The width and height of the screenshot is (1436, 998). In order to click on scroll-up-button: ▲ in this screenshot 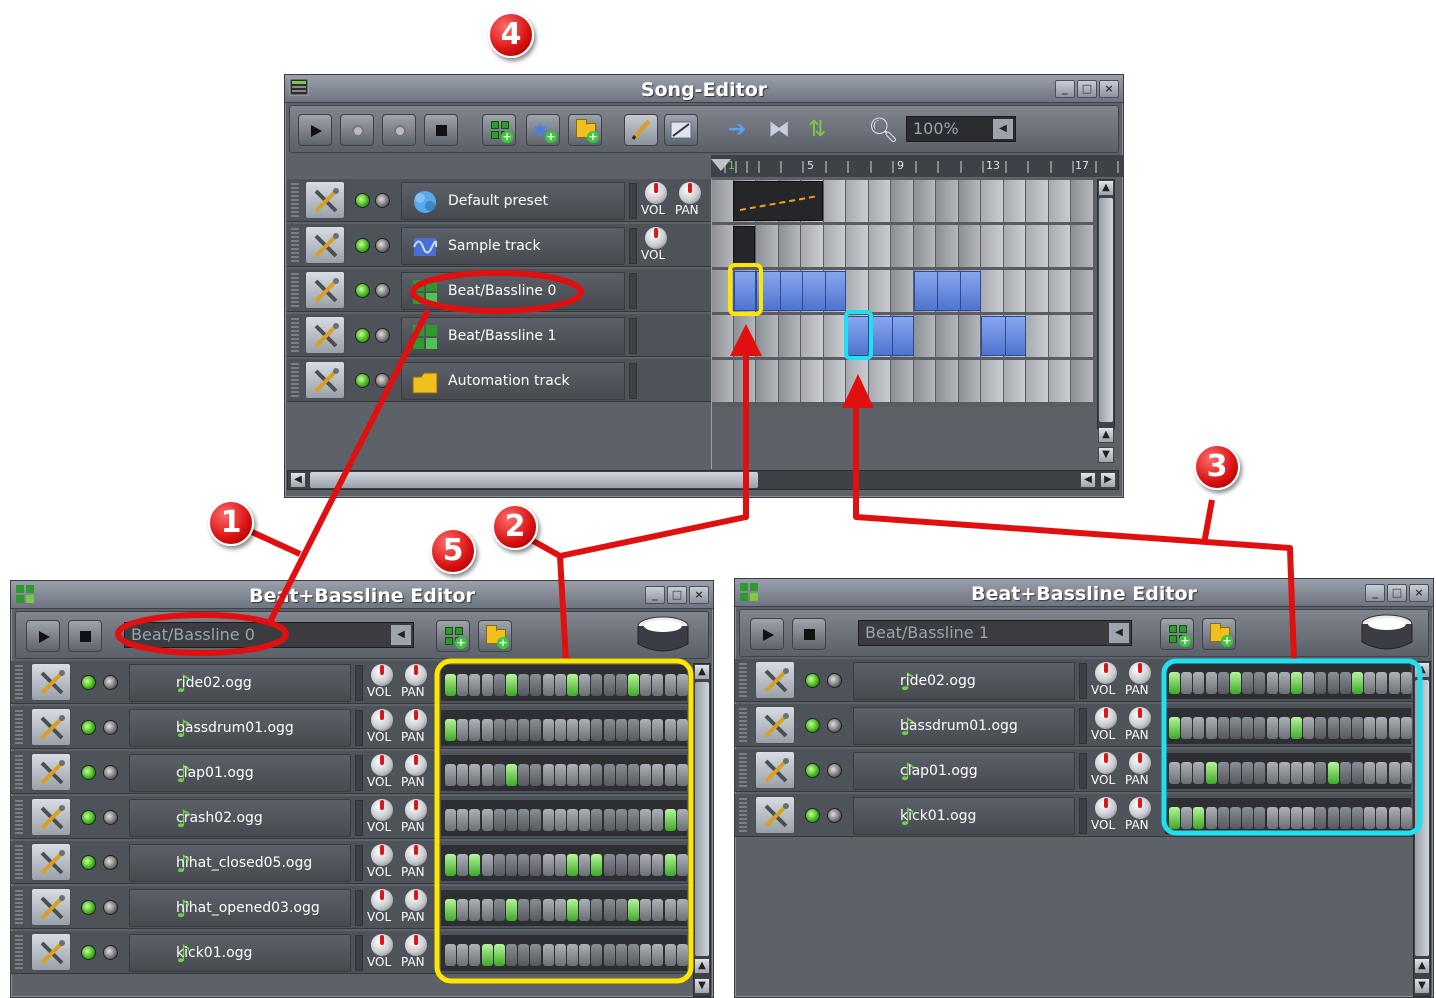, I will do `click(702, 672)`.